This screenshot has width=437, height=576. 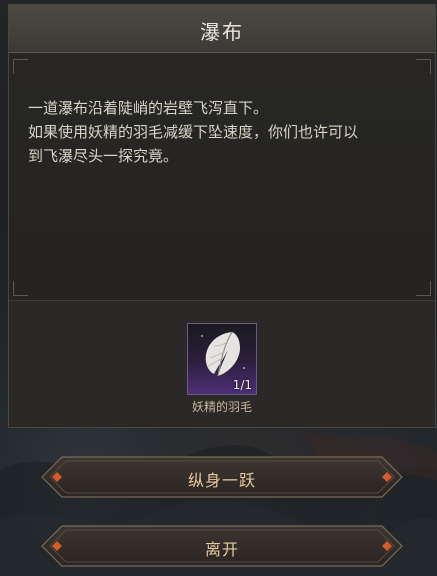 I want to click on description-line: 如果使用妖精的羽毛减缓下坠速度，你们也许可以, so click(x=193, y=132).